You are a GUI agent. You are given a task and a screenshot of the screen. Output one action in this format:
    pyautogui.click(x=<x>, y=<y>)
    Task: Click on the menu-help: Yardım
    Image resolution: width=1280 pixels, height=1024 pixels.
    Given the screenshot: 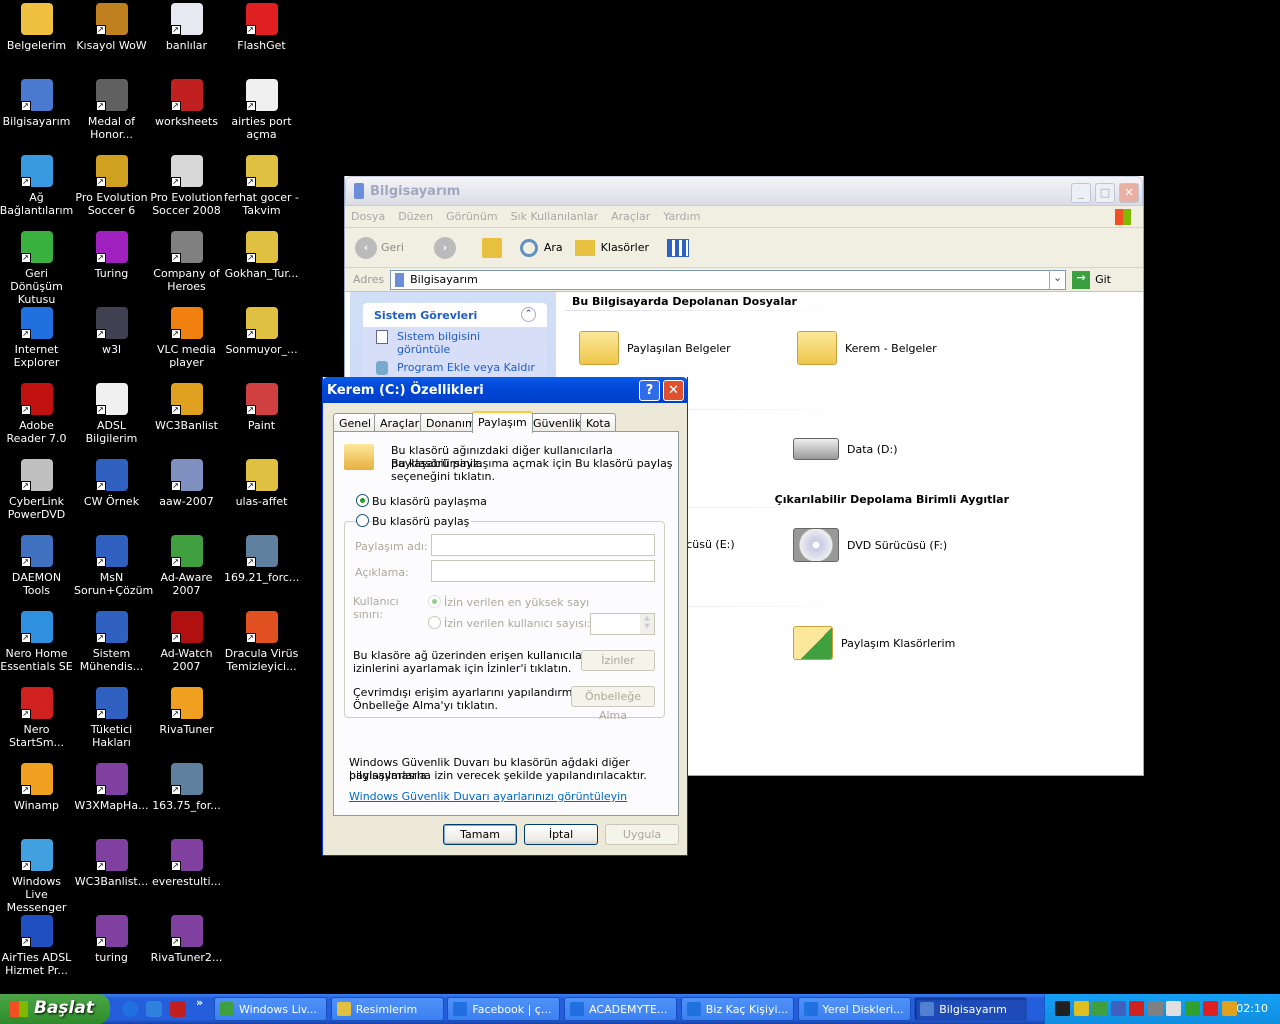 What is the action you would take?
    pyautogui.click(x=681, y=216)
    